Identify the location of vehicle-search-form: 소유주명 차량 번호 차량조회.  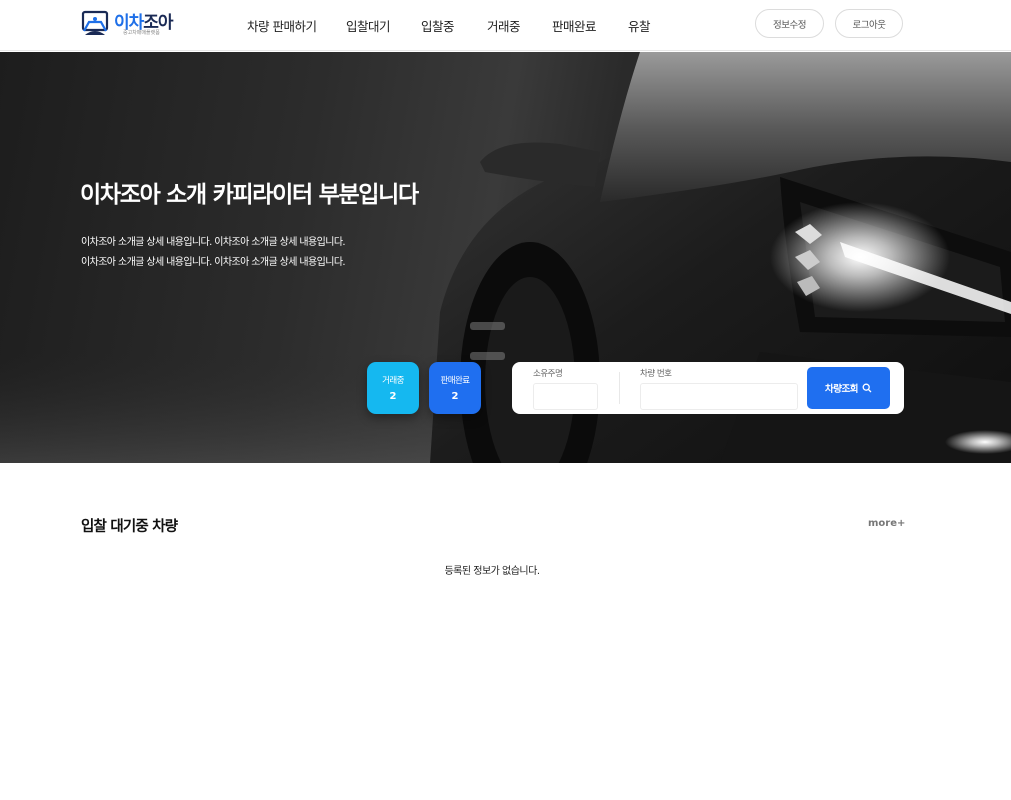
(708, 388).